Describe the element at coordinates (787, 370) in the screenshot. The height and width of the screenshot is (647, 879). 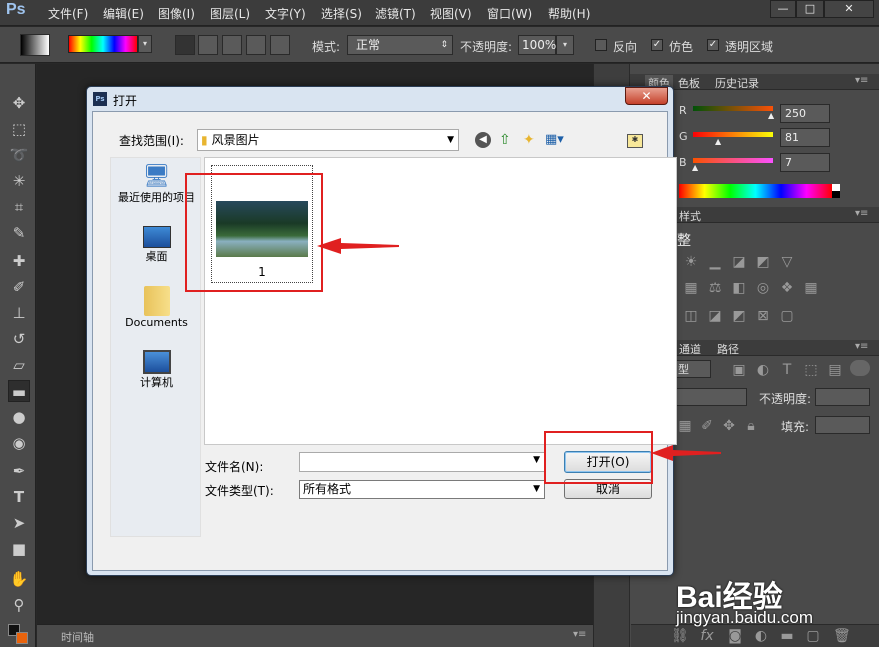
I see `type-filter-icon: T` at that location.